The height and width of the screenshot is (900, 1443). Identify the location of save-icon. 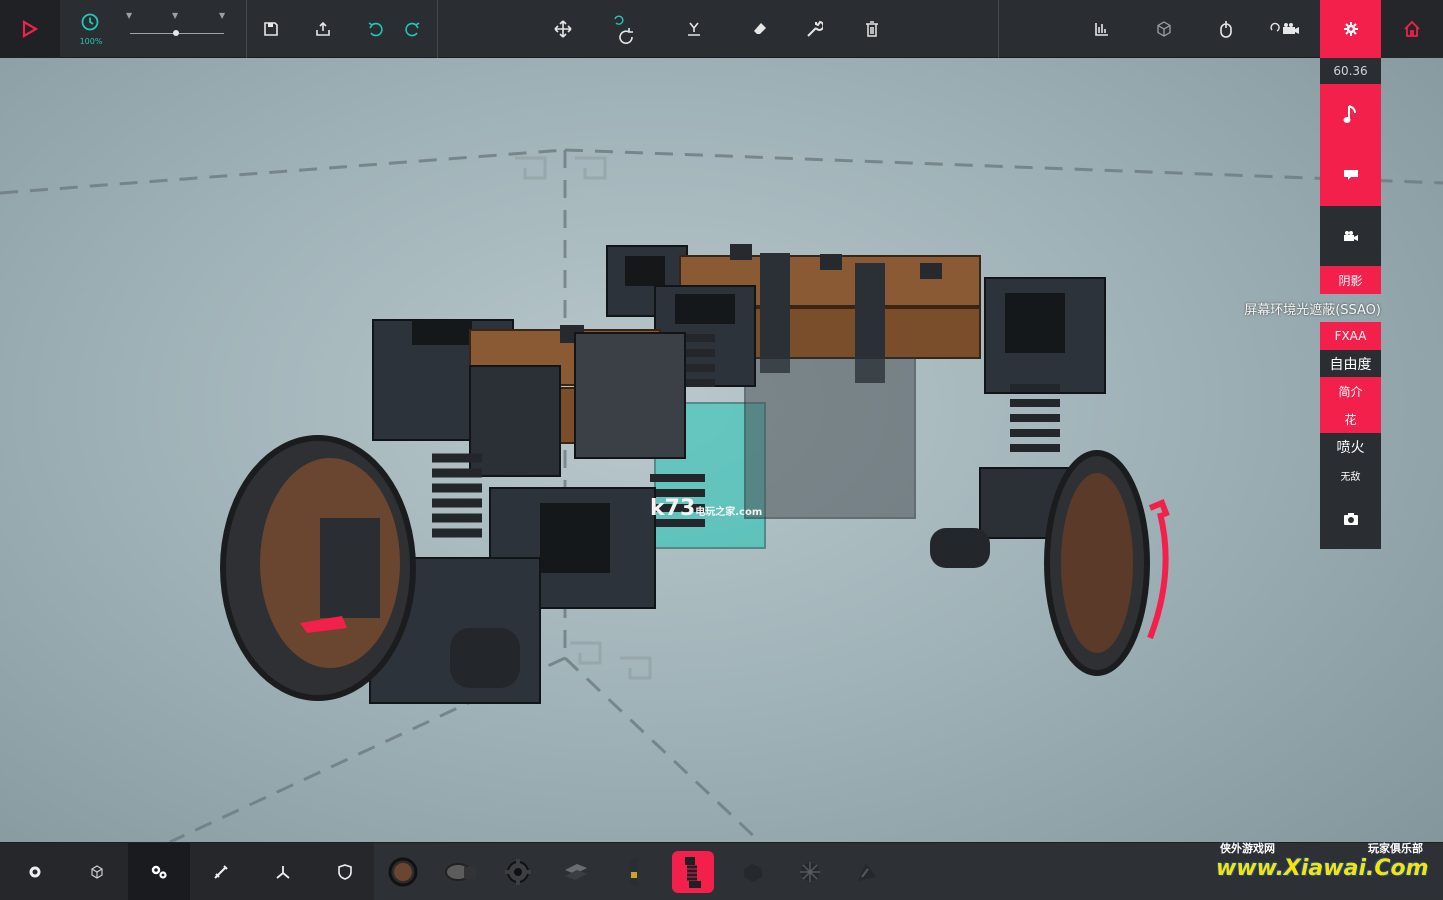
(271, 29).